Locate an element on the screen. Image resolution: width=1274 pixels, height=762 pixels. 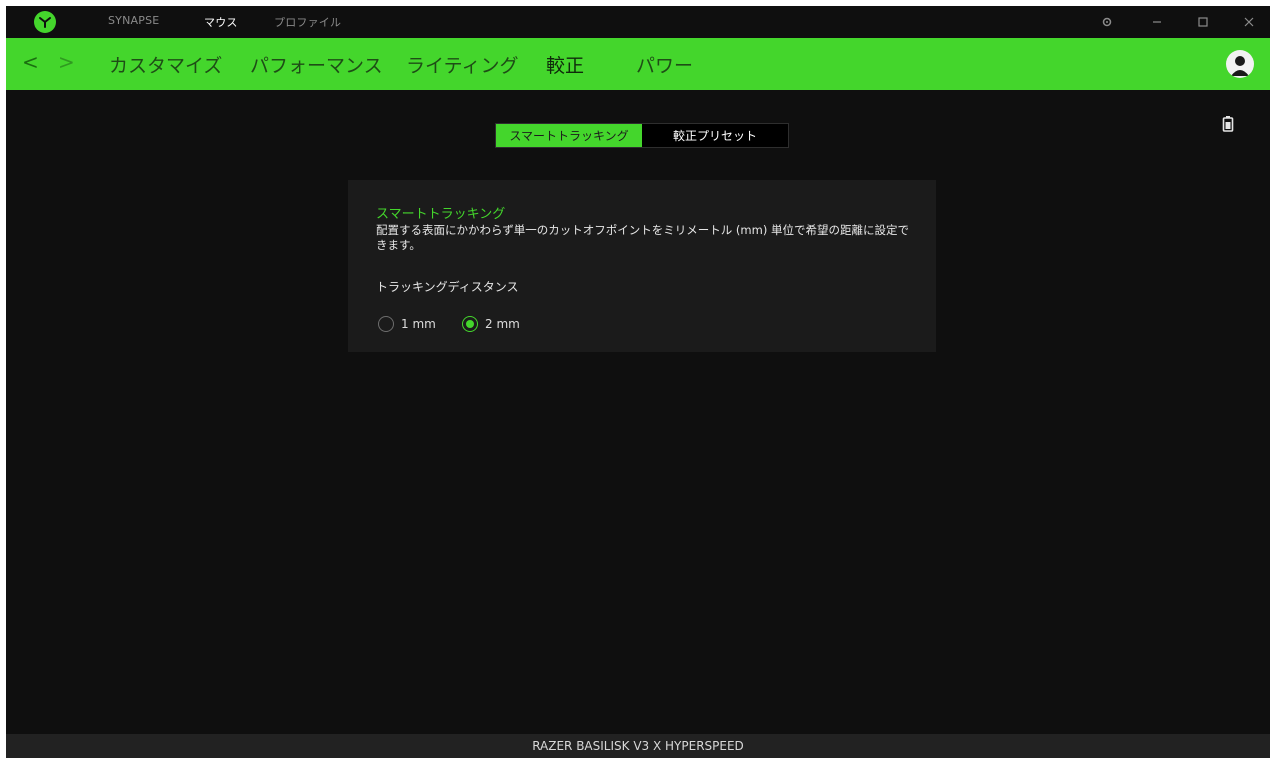
top-tab-mouse: マウス is located at coordinates (221, 22).